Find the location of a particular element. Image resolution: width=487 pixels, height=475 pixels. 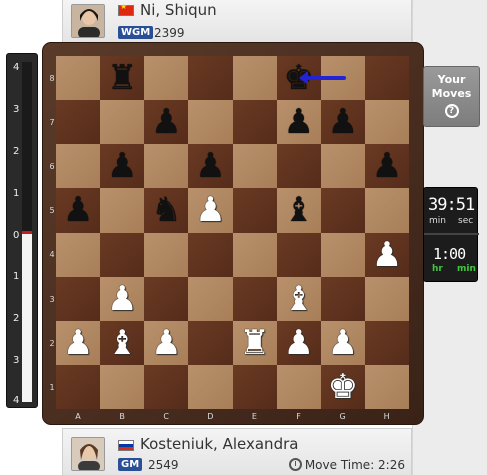

square-g3 is located at coordinates (342, 298).